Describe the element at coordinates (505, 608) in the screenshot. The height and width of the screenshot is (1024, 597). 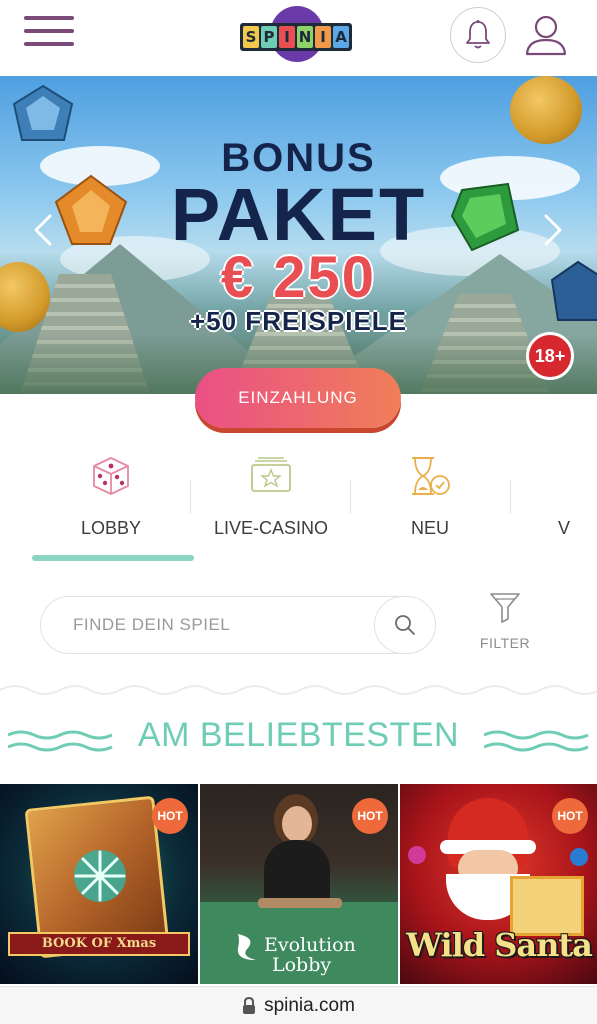
I see `filter-funnel-icon` at that location.